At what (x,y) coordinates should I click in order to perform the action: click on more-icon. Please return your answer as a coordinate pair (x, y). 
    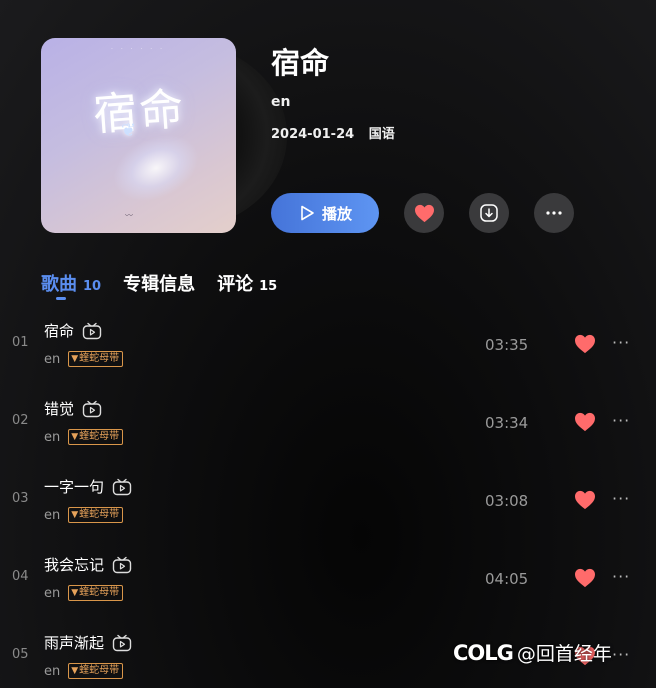
    Looking at the image, I should click on (554, 213).